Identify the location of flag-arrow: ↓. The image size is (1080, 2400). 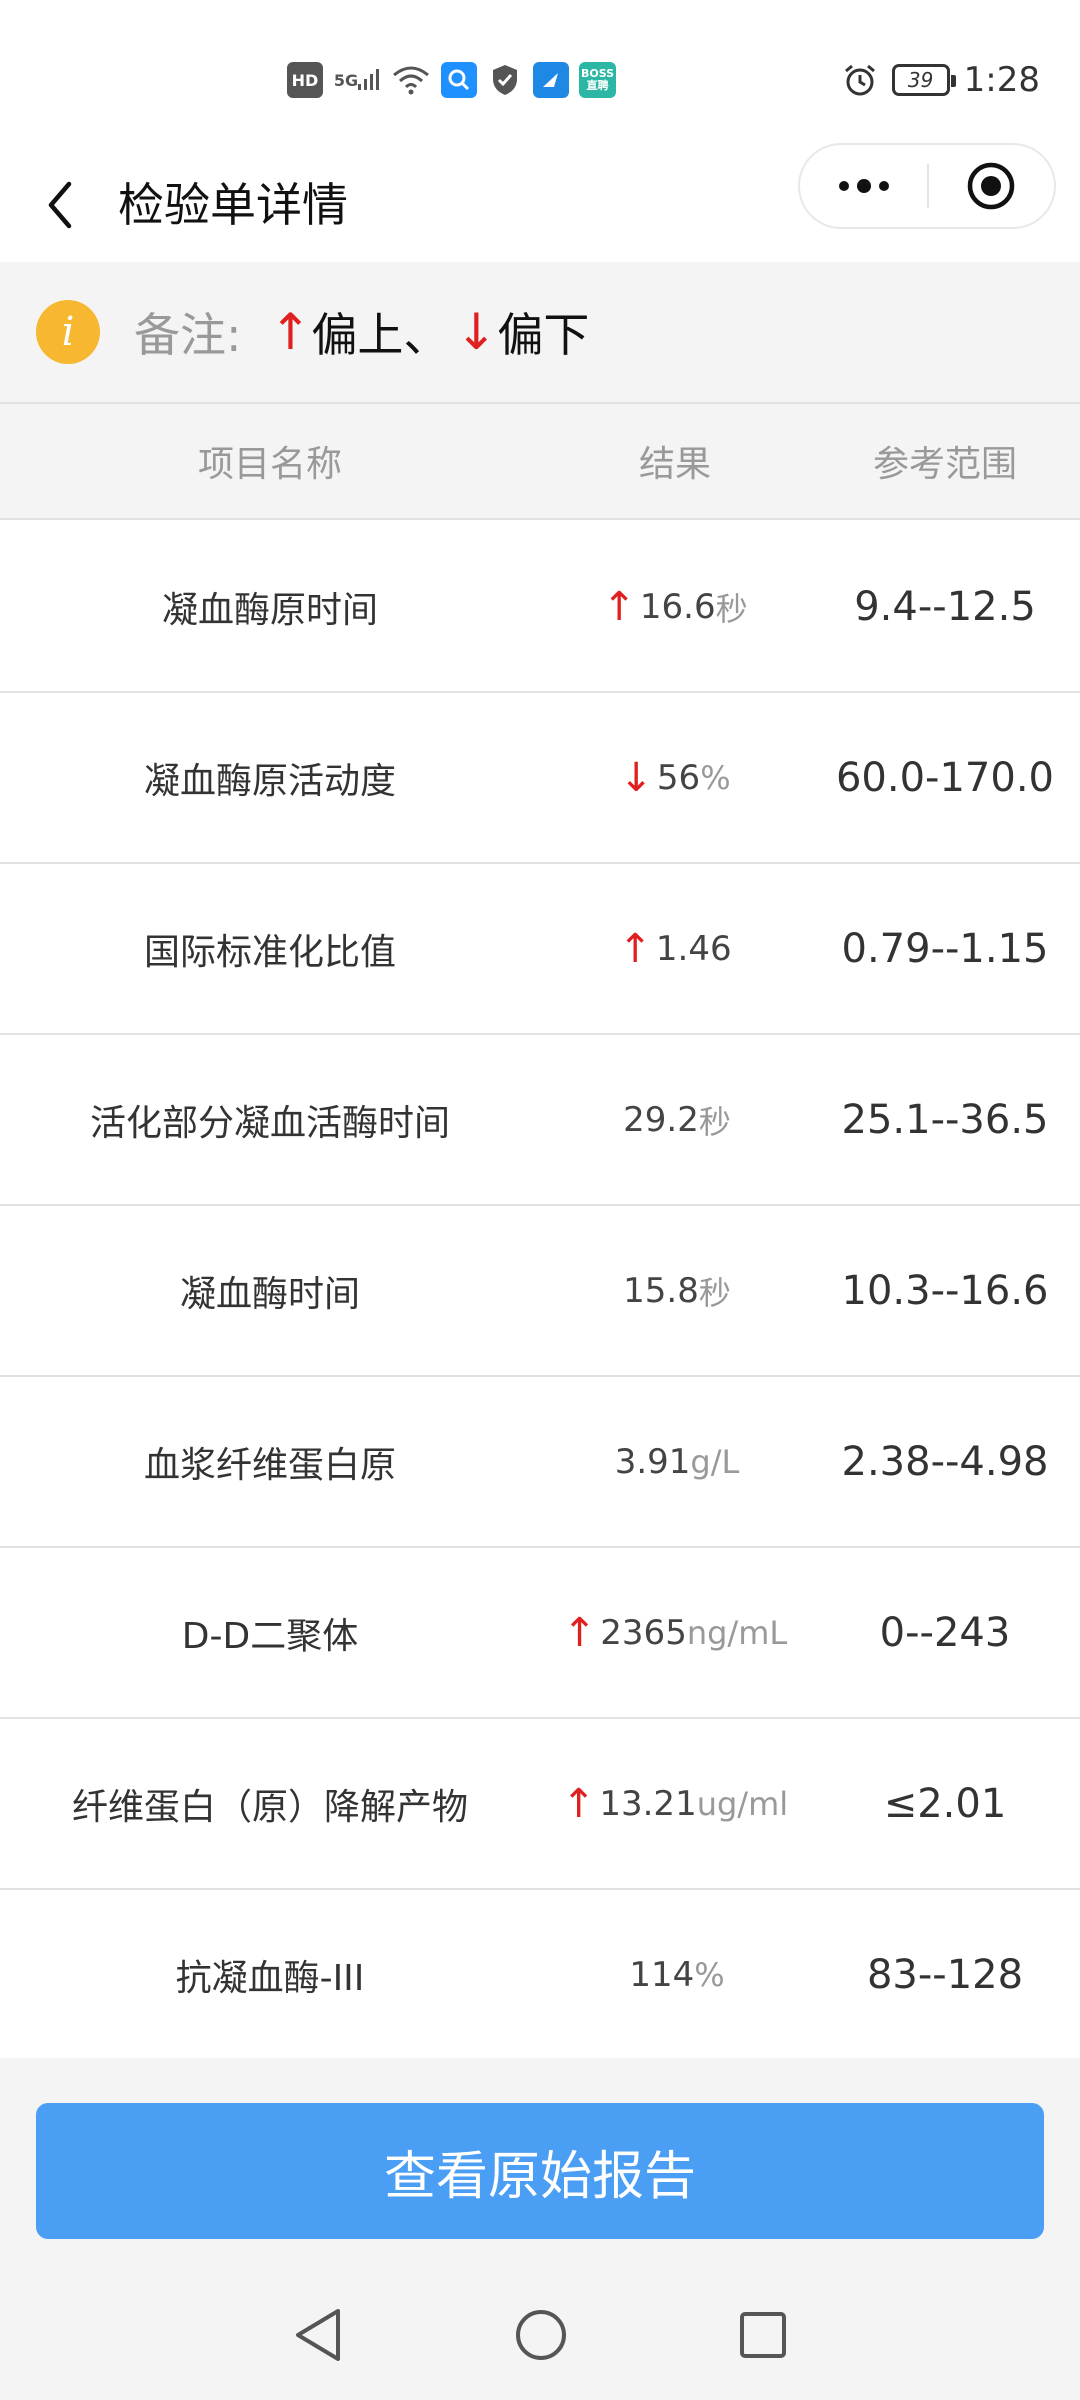
(636, 777).